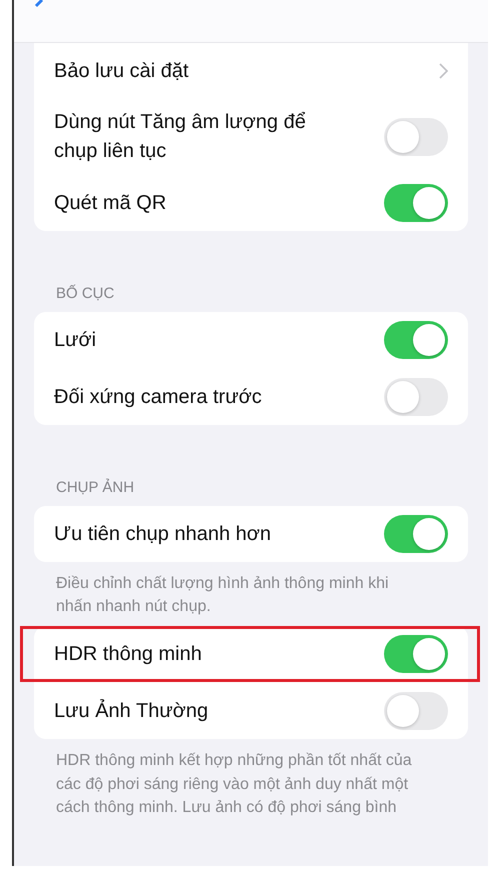 This screenshot has width=500, height=888. I want to click on setting-label: HDR thông minh, so click(128, 654).